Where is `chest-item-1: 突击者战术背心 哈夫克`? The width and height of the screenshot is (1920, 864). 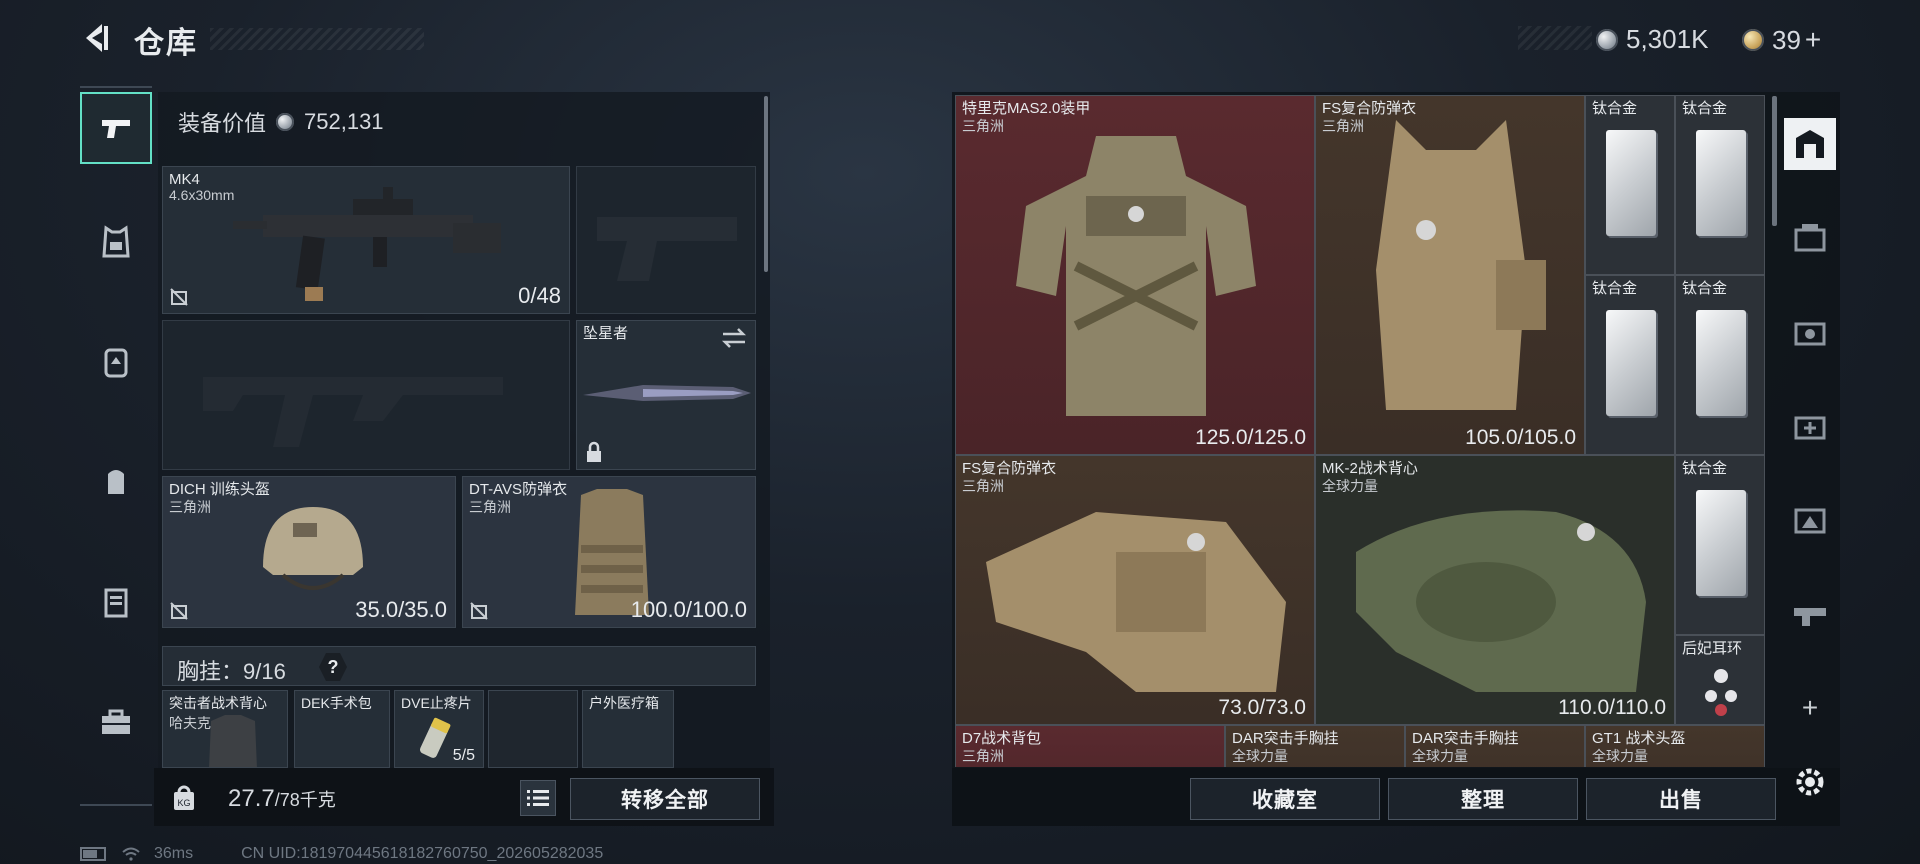 chest-item-1: 突击者战术背心 哈夫克 is located at coordinates (225, 729).